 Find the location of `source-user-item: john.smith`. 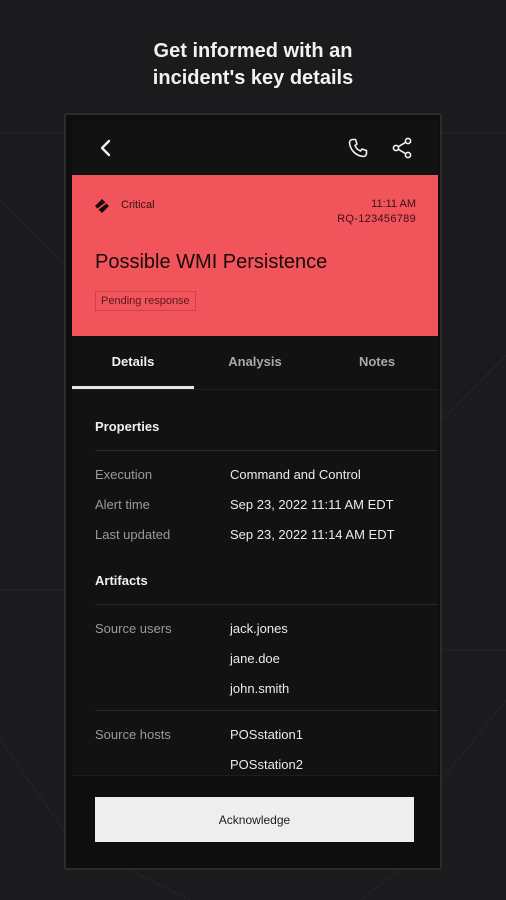

source-user-item: john.smith is located at coordinates (260, 688).